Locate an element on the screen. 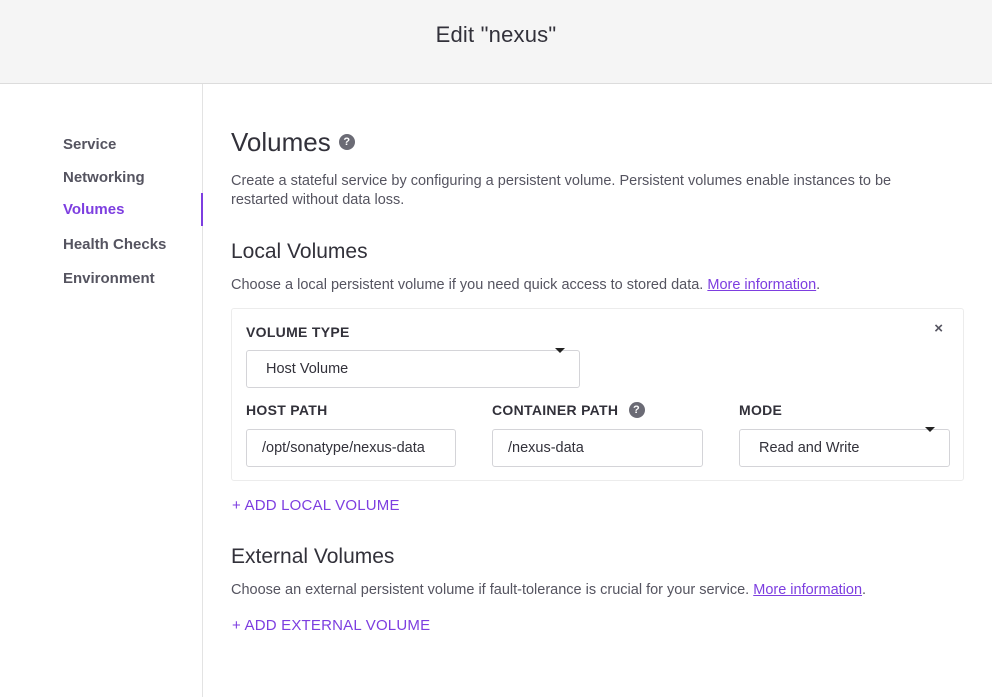  add-local-volume-button: + ADD LOCAL VOLUME is located at coordinates (316, 505).